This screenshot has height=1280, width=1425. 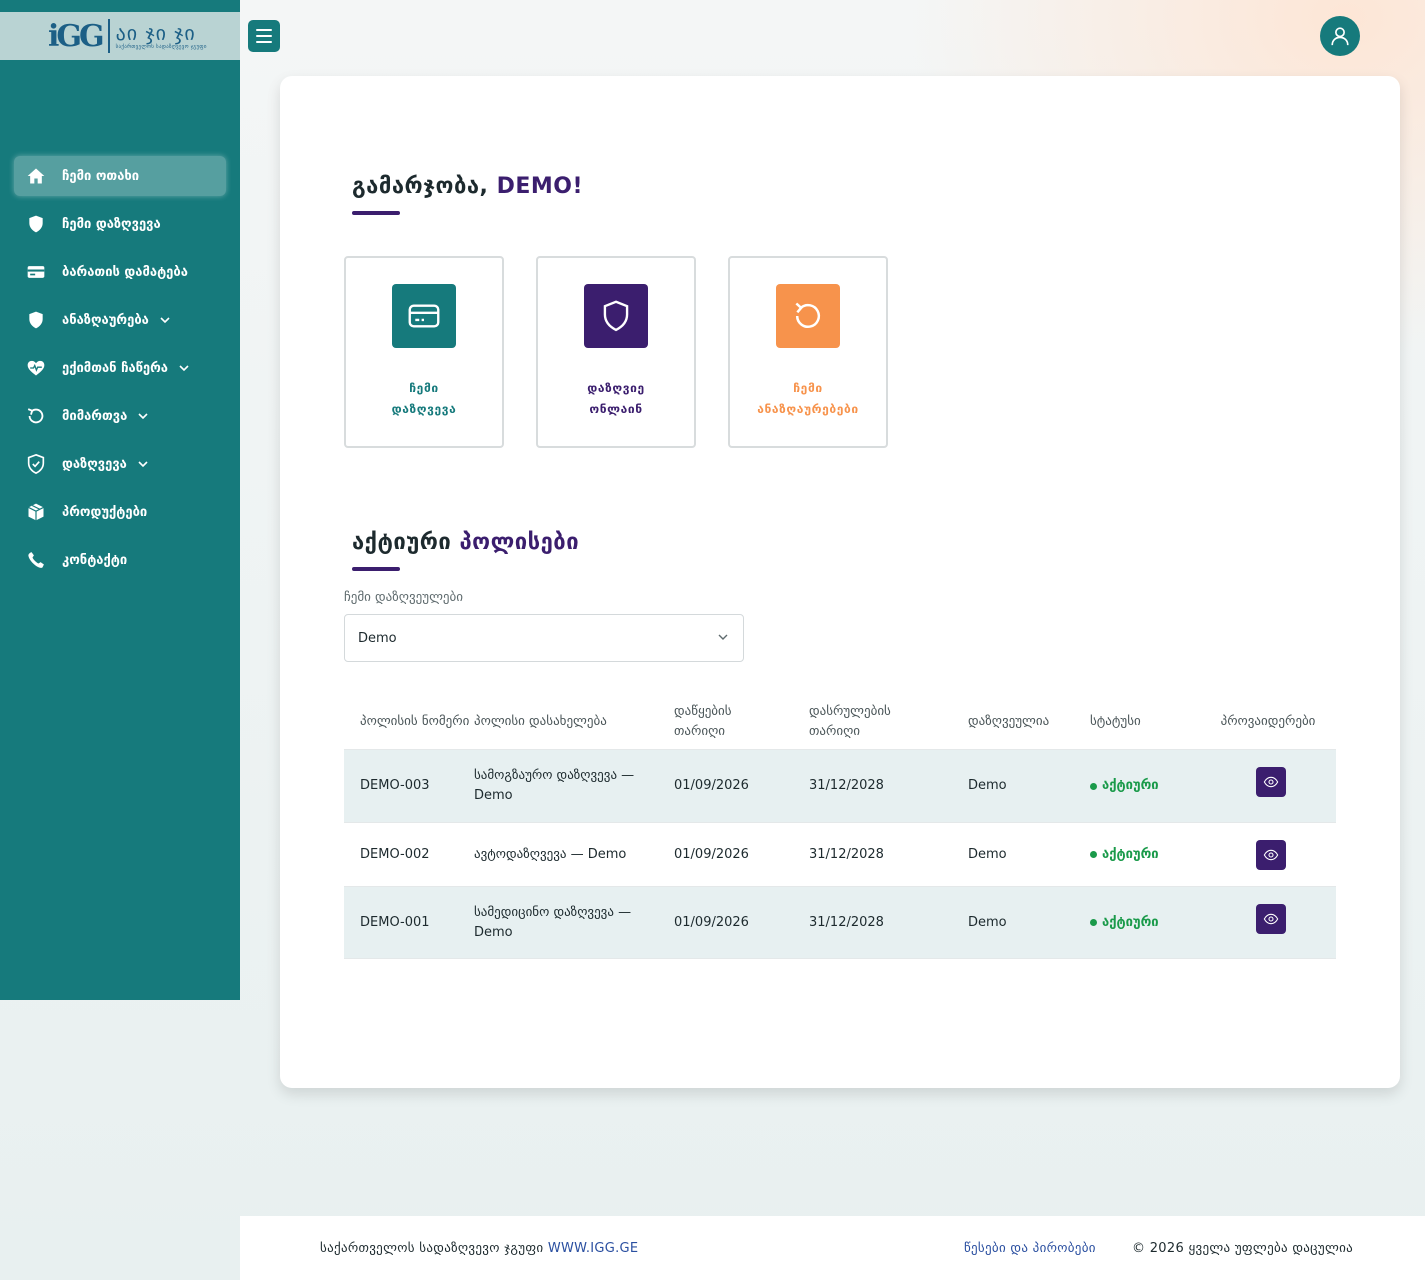 I want to click on column-header: დასრულების თარიღი, so click(x=850, y=721).